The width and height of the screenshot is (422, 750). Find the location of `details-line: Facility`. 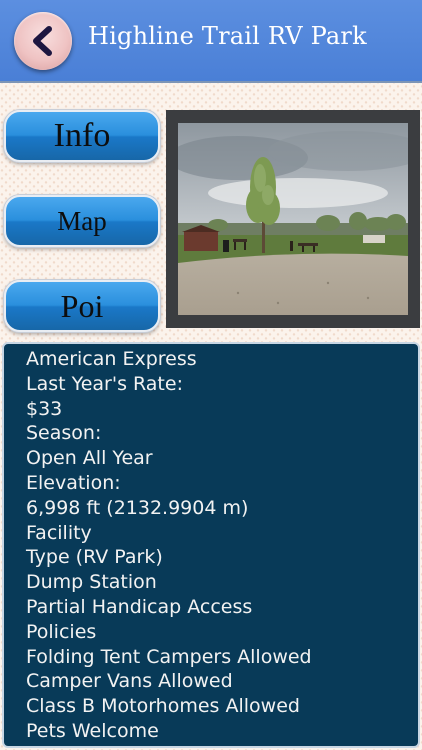

details-line: Facility is located at coordinates (59, 532).